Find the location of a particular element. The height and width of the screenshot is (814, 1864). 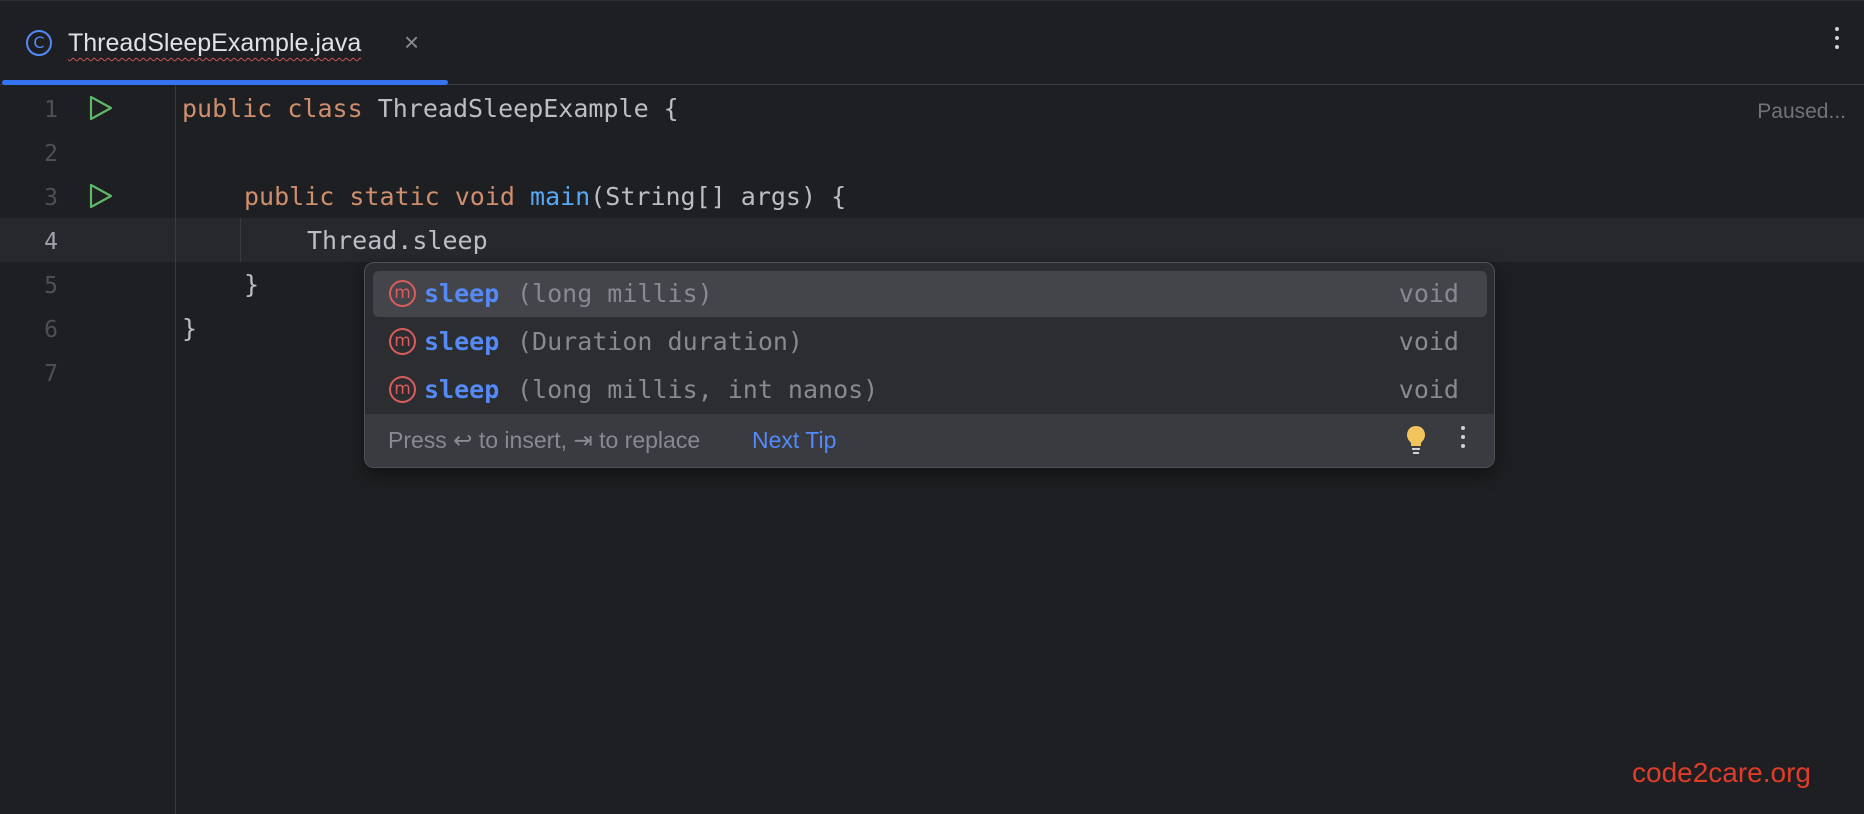

tab-title: ThreadSleepExample.java is located at coordinates (215, 43).